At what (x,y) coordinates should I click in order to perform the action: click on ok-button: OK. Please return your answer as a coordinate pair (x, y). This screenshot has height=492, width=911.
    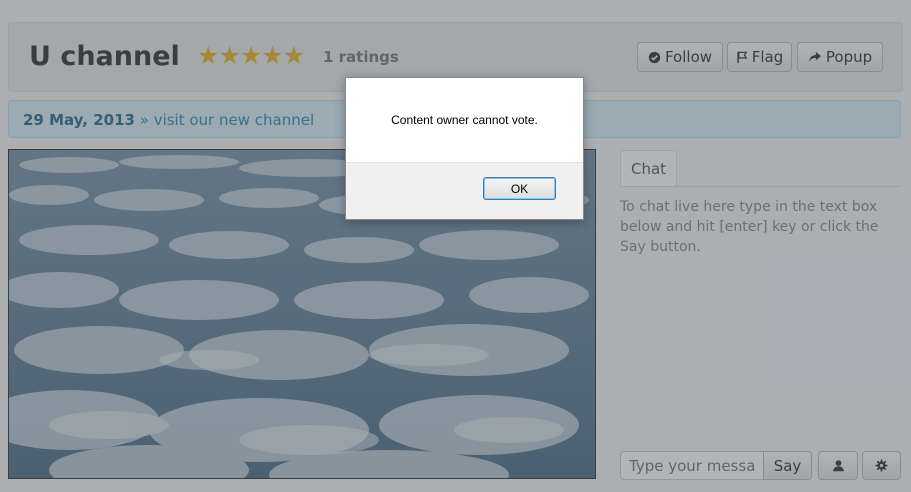
    Looking at the image, I should click on (519, 188).